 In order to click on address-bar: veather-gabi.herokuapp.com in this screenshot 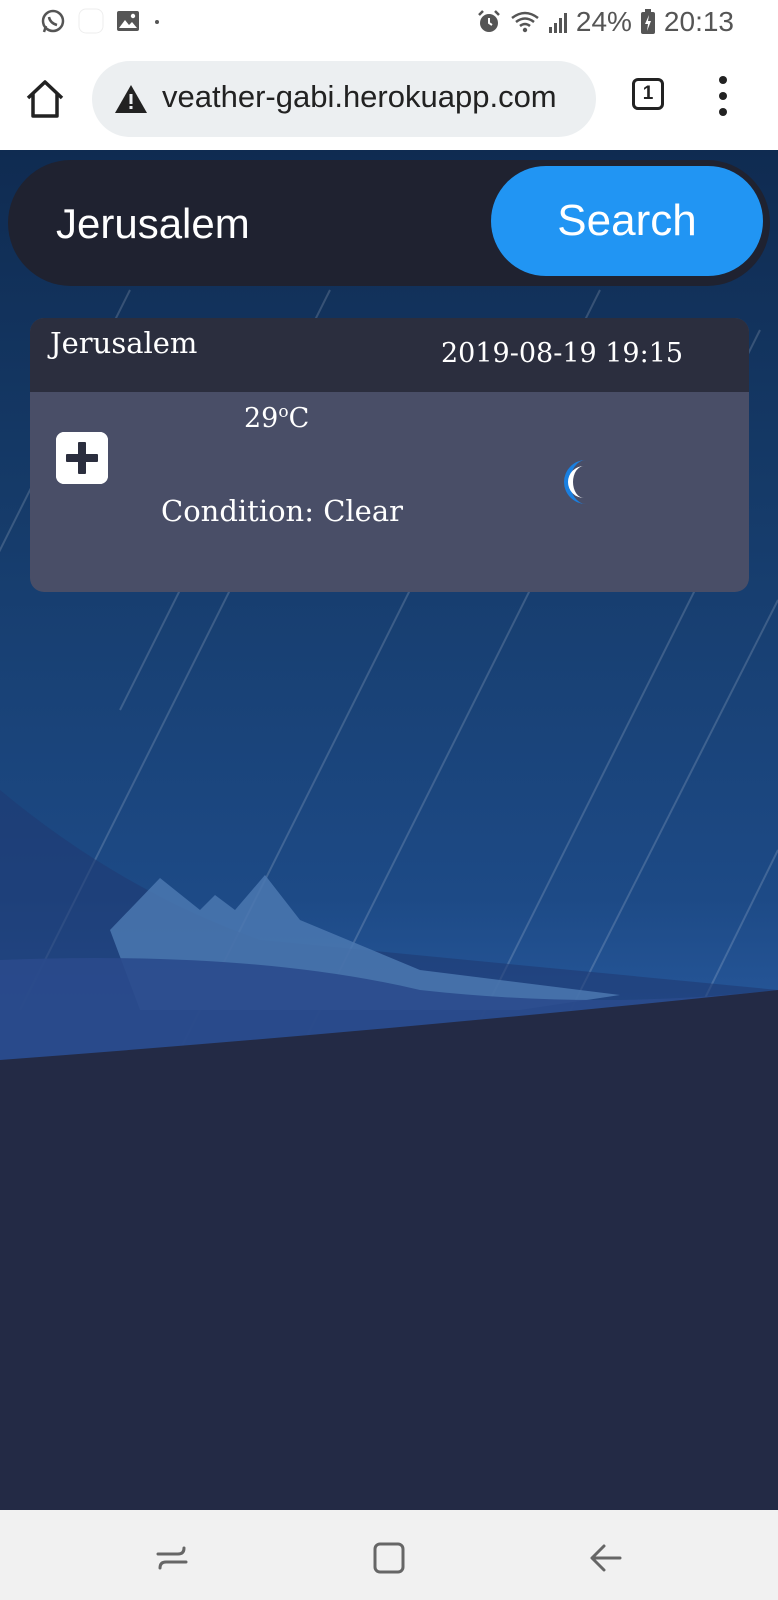, I will do `click(344, 99)`.